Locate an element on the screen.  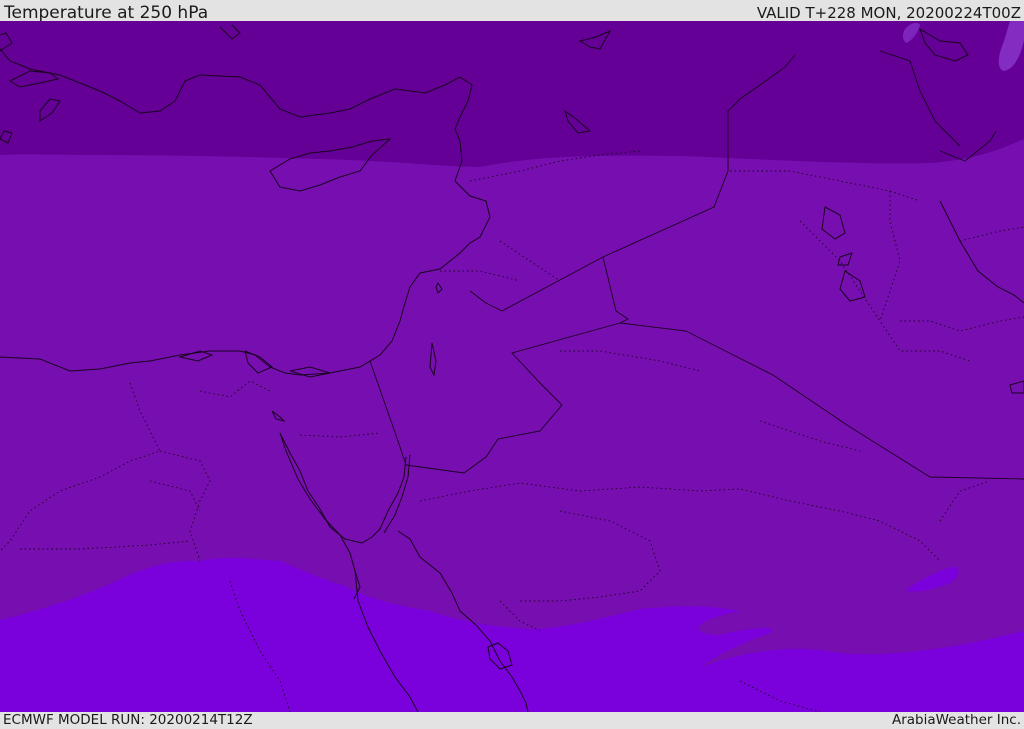
map-title: Temperature at 250 hPa is located at coordinates (106, 13).